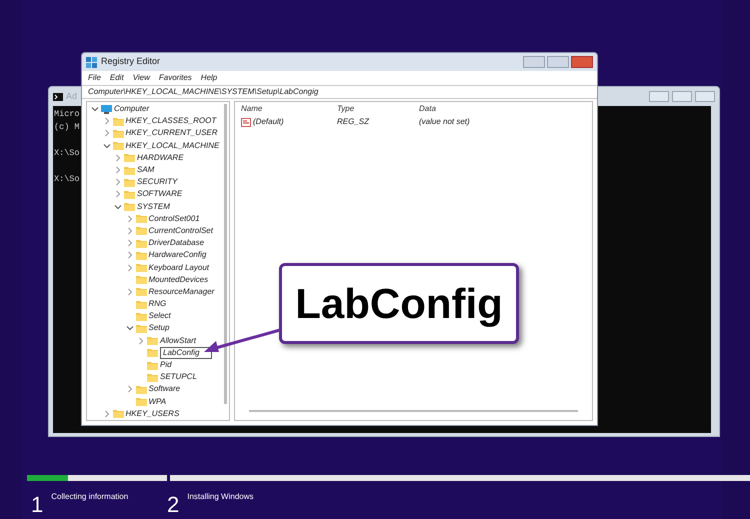 The height and width of the screenshot is (519, 750). I want to click on tree-item: HKEY_CLASSES_ROOT, so click(171, 121).